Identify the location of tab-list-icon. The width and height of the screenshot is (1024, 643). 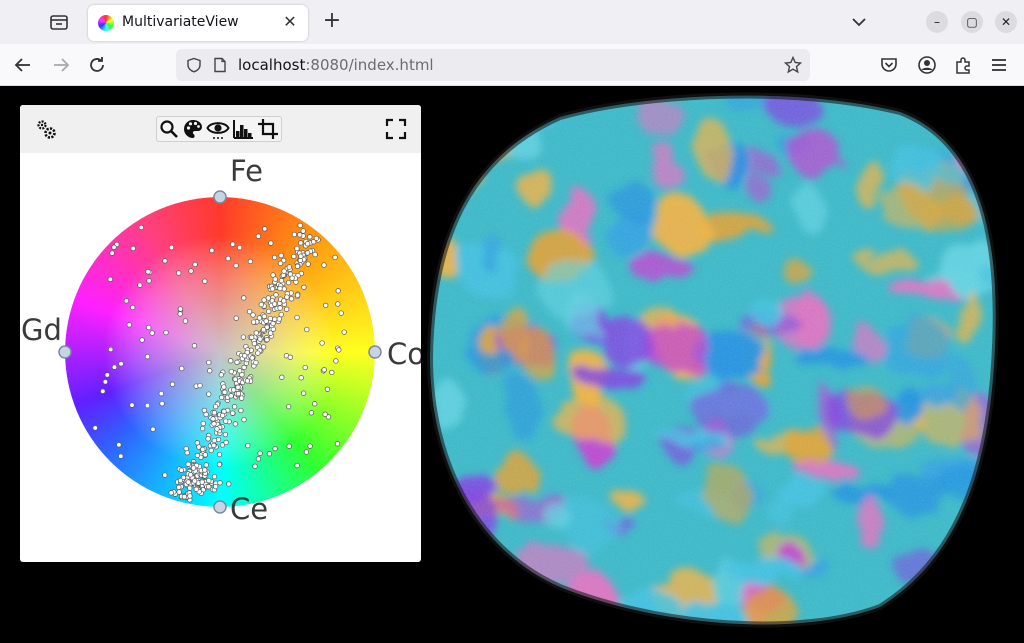
(59, 22).